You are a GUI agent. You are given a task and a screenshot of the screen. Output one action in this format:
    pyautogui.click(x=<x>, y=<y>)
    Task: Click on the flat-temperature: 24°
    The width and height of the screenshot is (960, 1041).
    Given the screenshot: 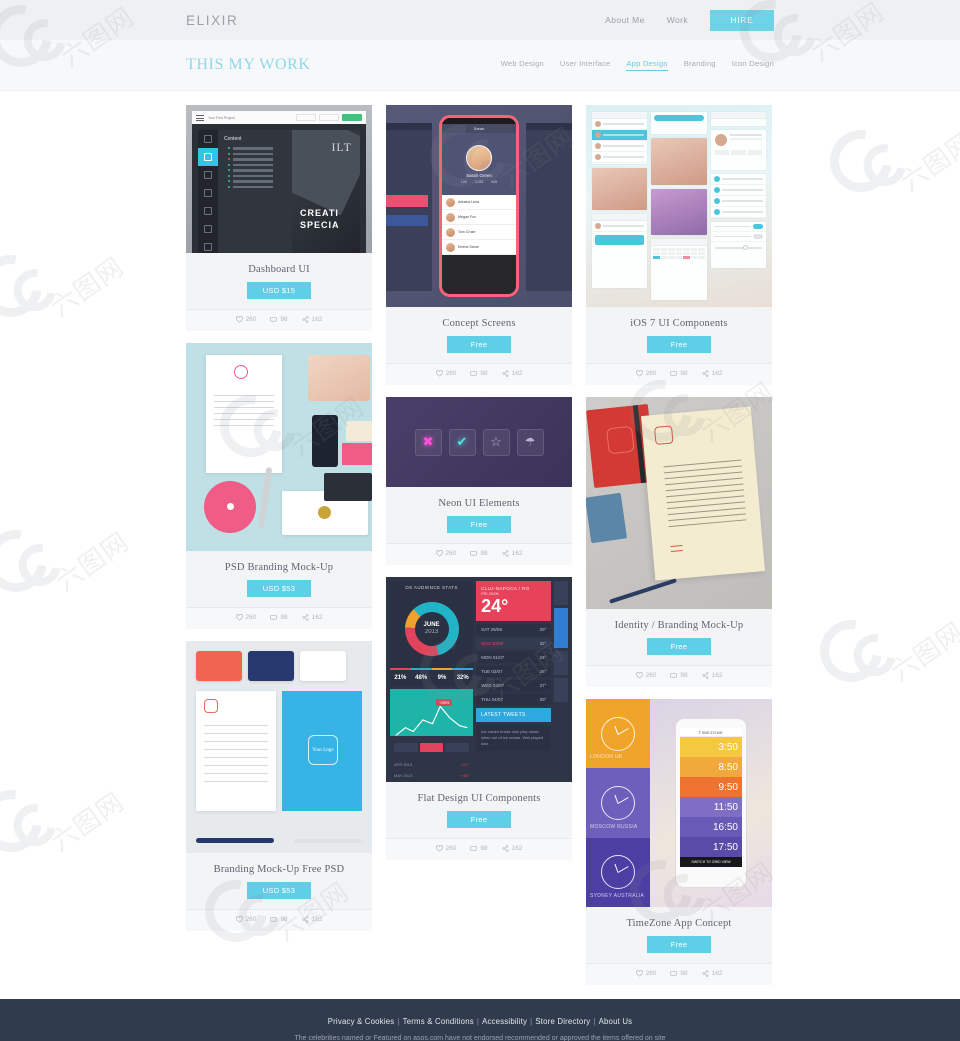 What is the action you would take?
    pyautogui.click(x=495, y=606)
    